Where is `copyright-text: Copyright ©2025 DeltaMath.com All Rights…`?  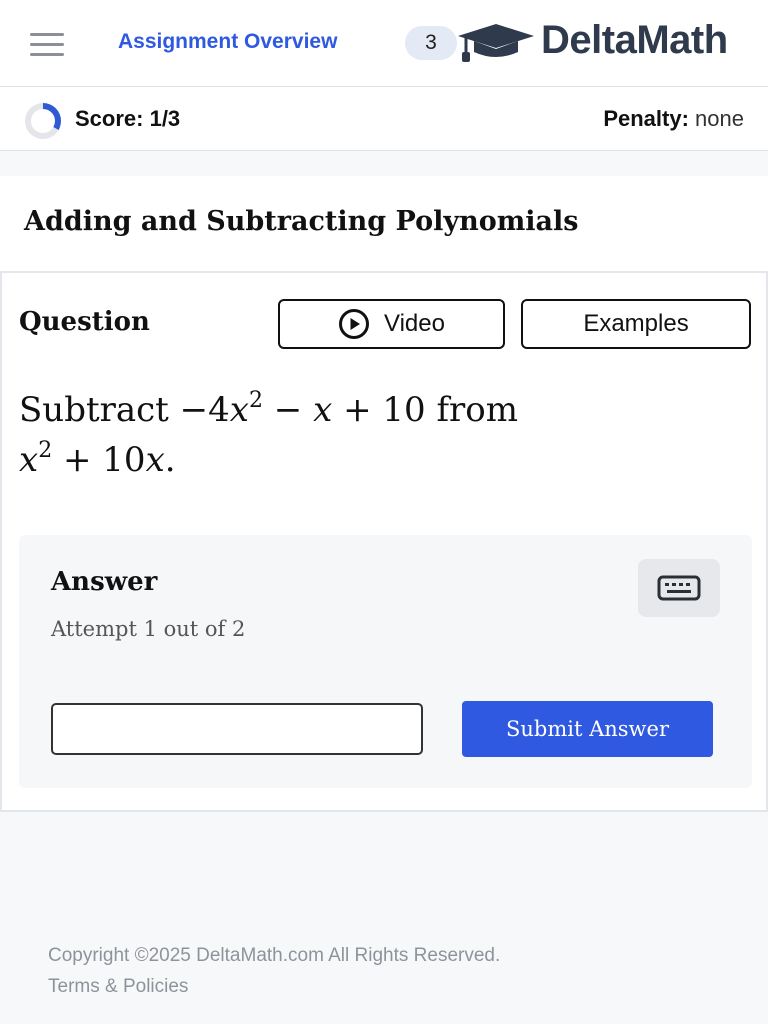
copyright-text: Copyright ©2025 DeltaMath.com All Rights… is located at coordinates (274, 955).